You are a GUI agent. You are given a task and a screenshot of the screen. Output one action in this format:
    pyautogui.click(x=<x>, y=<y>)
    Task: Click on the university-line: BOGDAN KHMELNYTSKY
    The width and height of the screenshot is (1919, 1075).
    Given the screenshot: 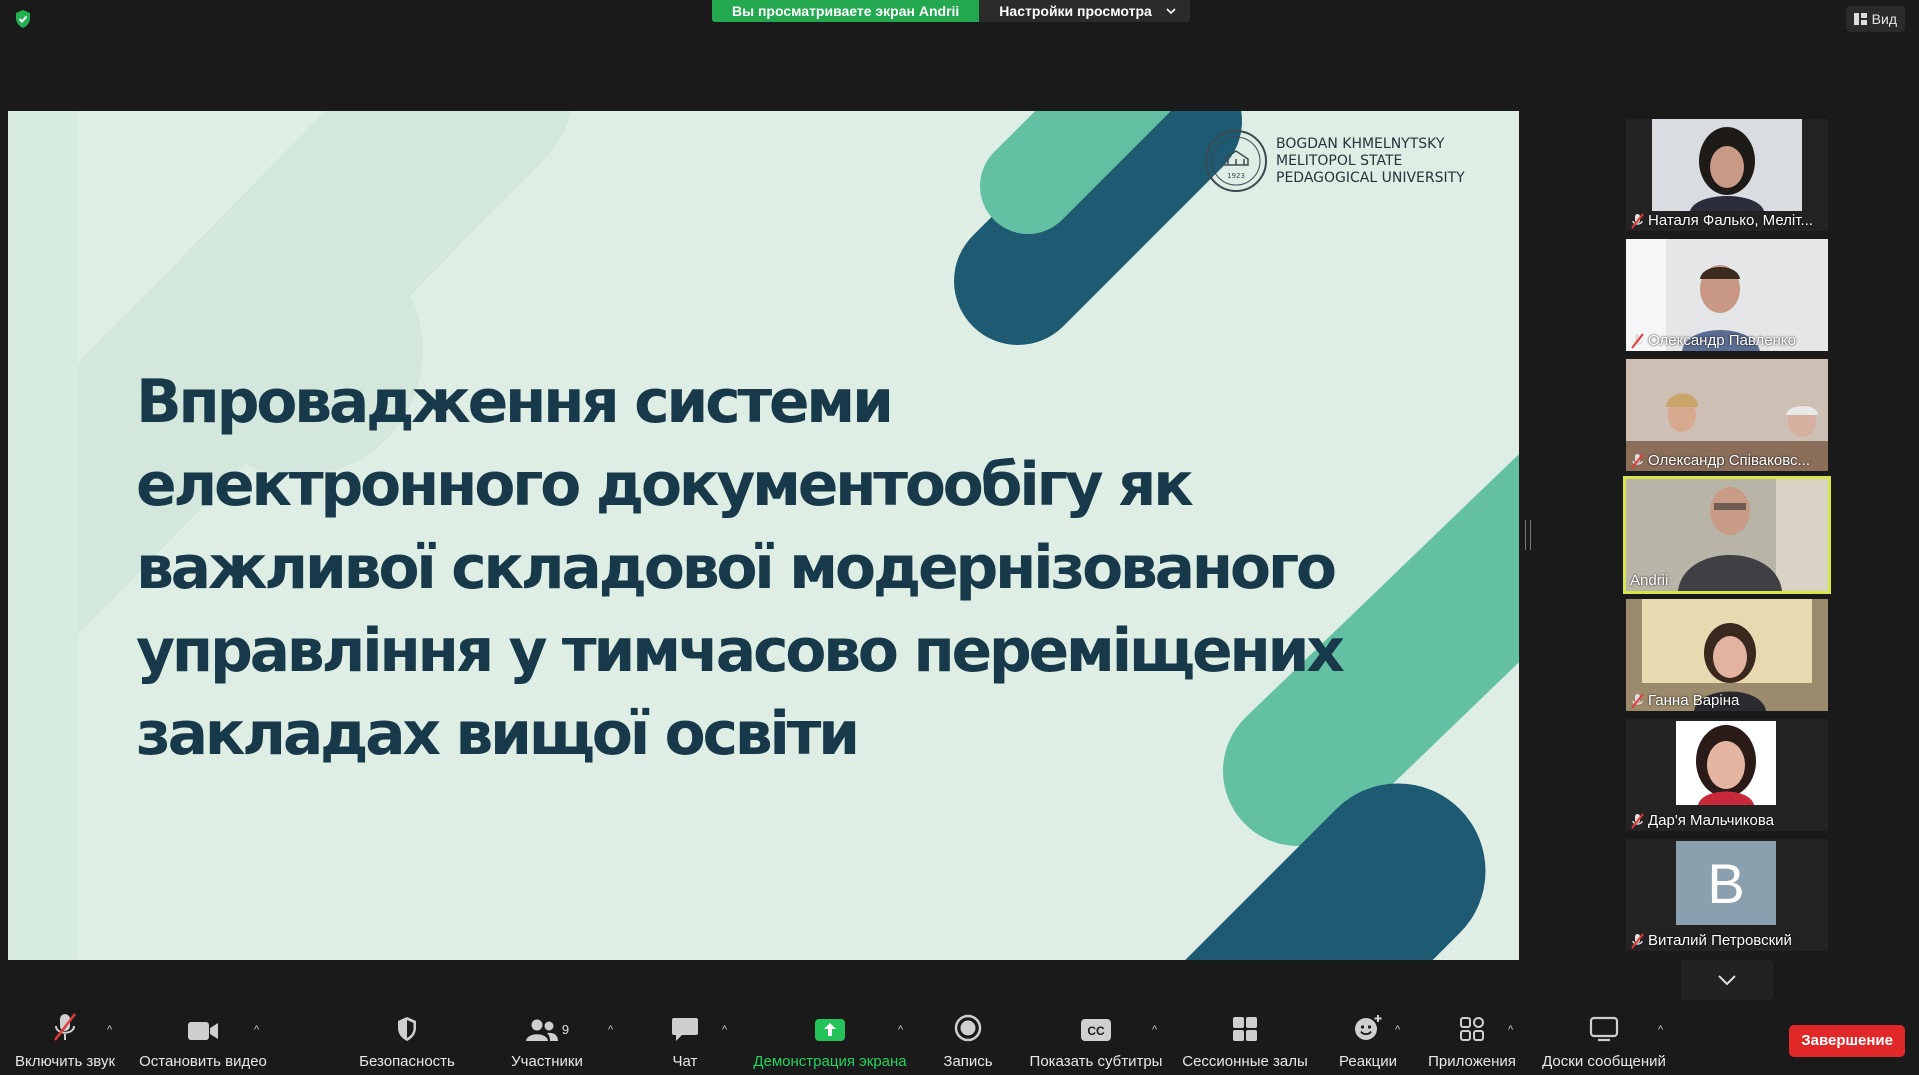 What is the action you would take?
    pyautogui.click(x=1360, y=143)
    